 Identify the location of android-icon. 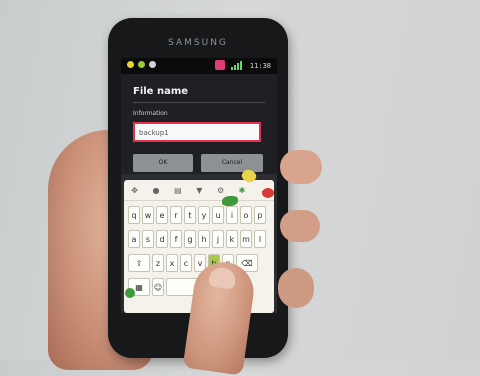
(141, 64).